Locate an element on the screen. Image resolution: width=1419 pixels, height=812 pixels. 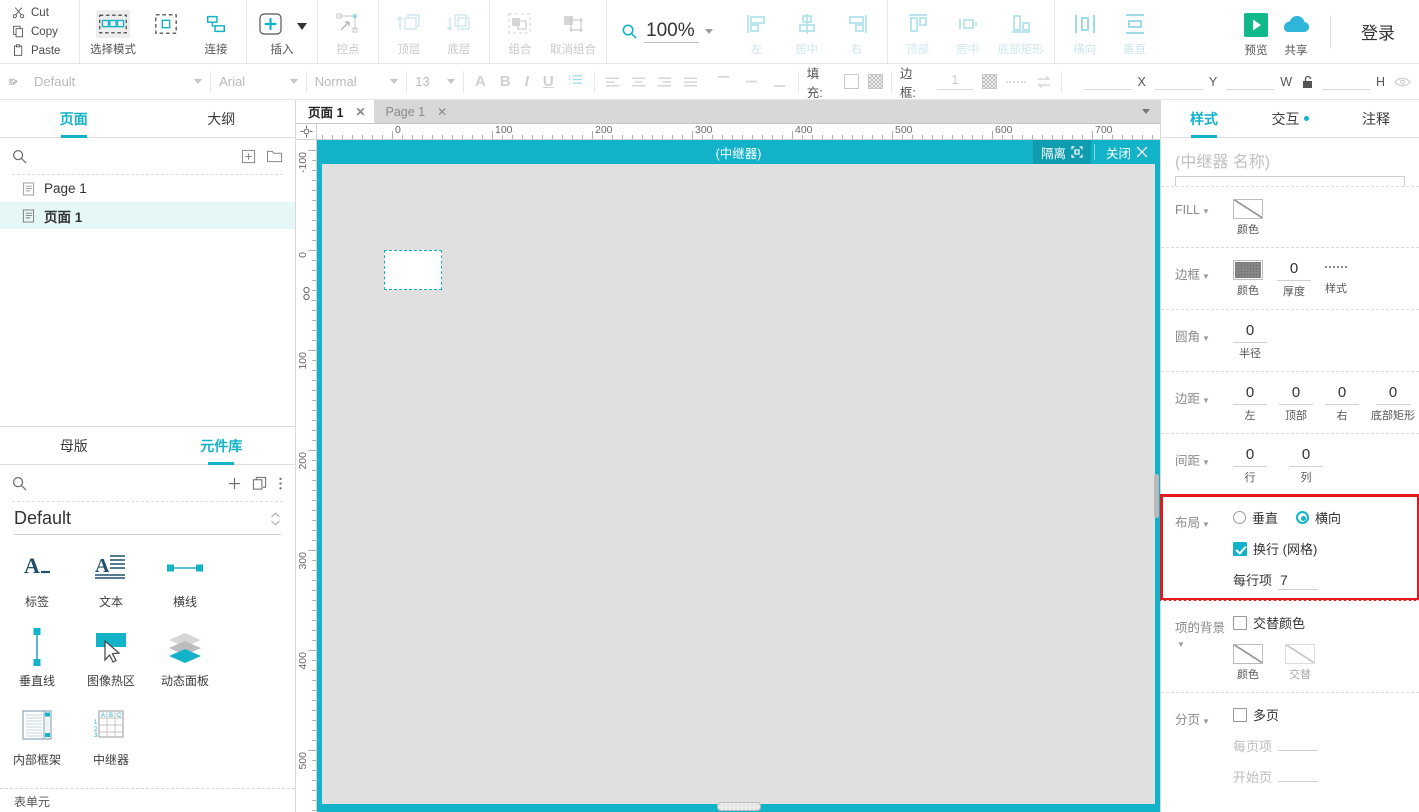
widget-hotspot: 图像热区 is located at coordinates (111, 656).